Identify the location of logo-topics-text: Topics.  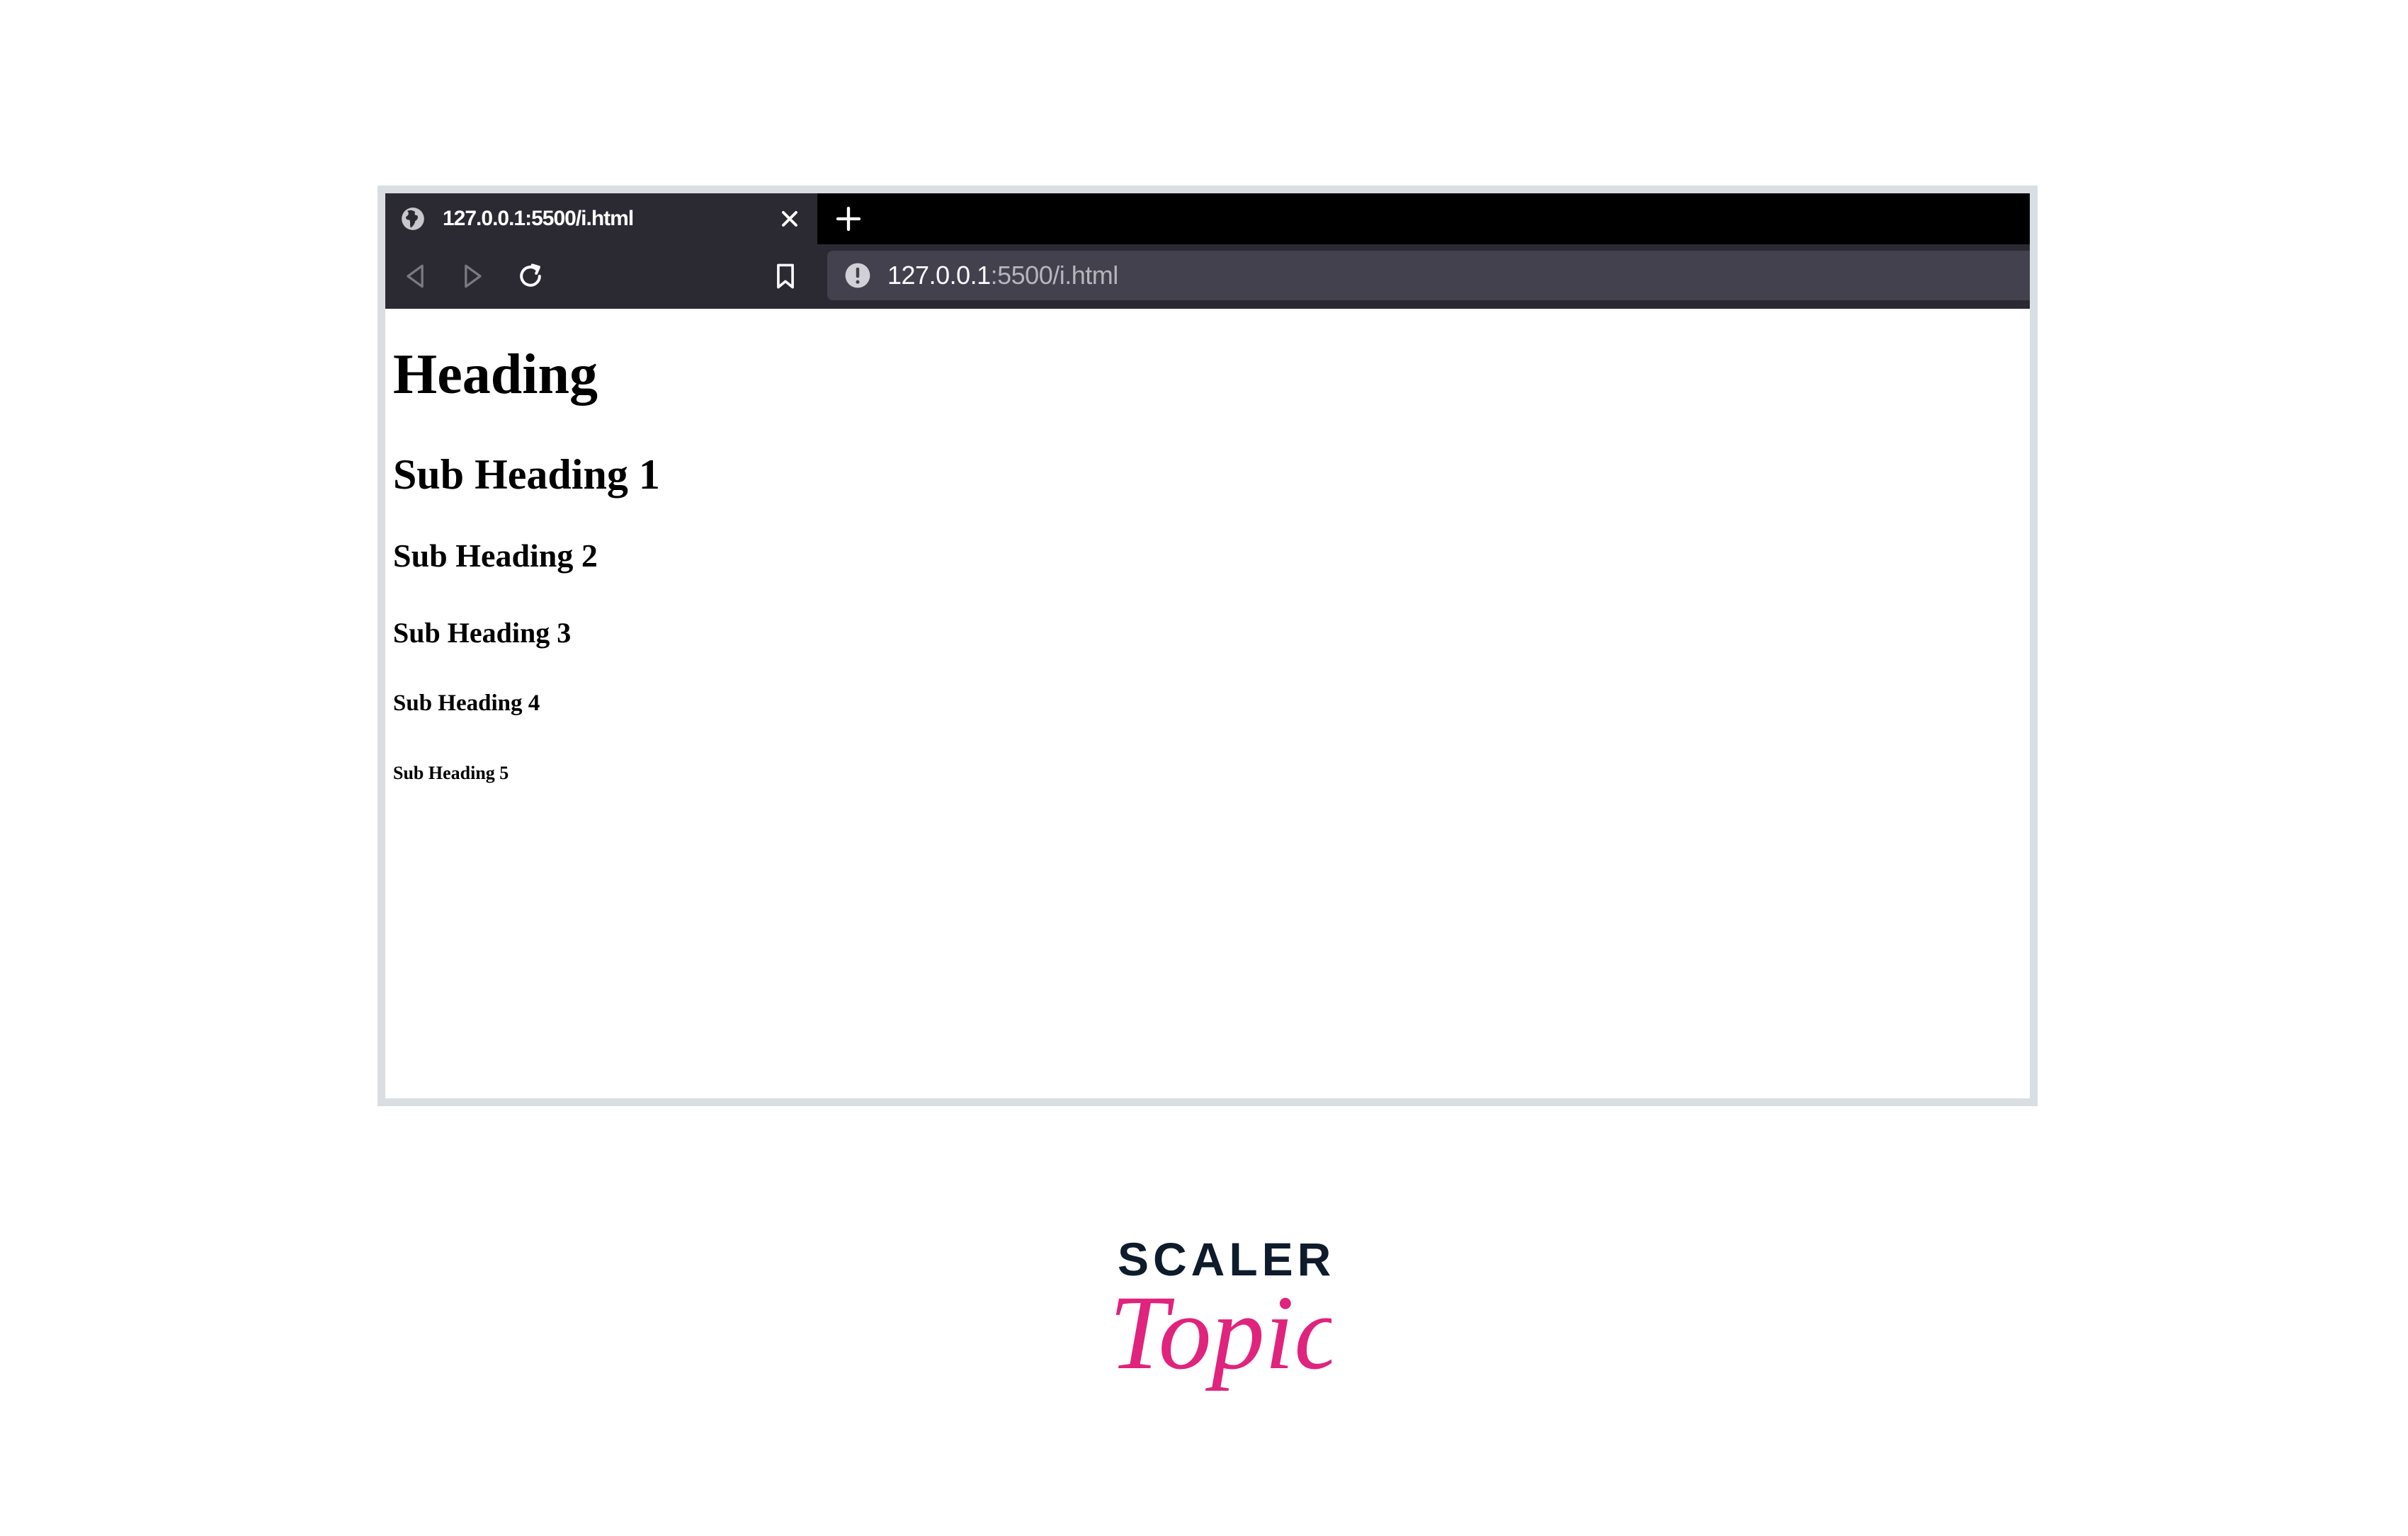
(1220, 1333).